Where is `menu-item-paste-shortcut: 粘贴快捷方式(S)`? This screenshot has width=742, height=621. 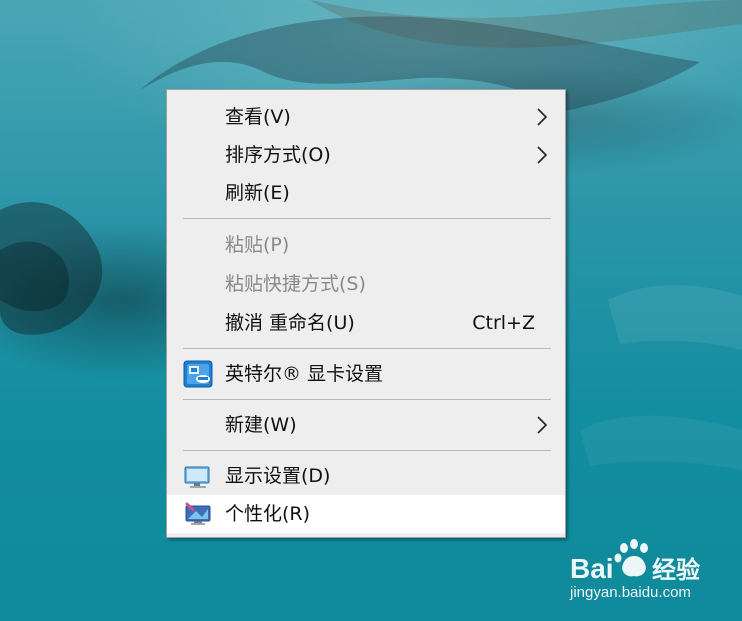 menu-item-paste-shortcut: 粘贴快捷方式(S) is located at coordinates (366, 284).